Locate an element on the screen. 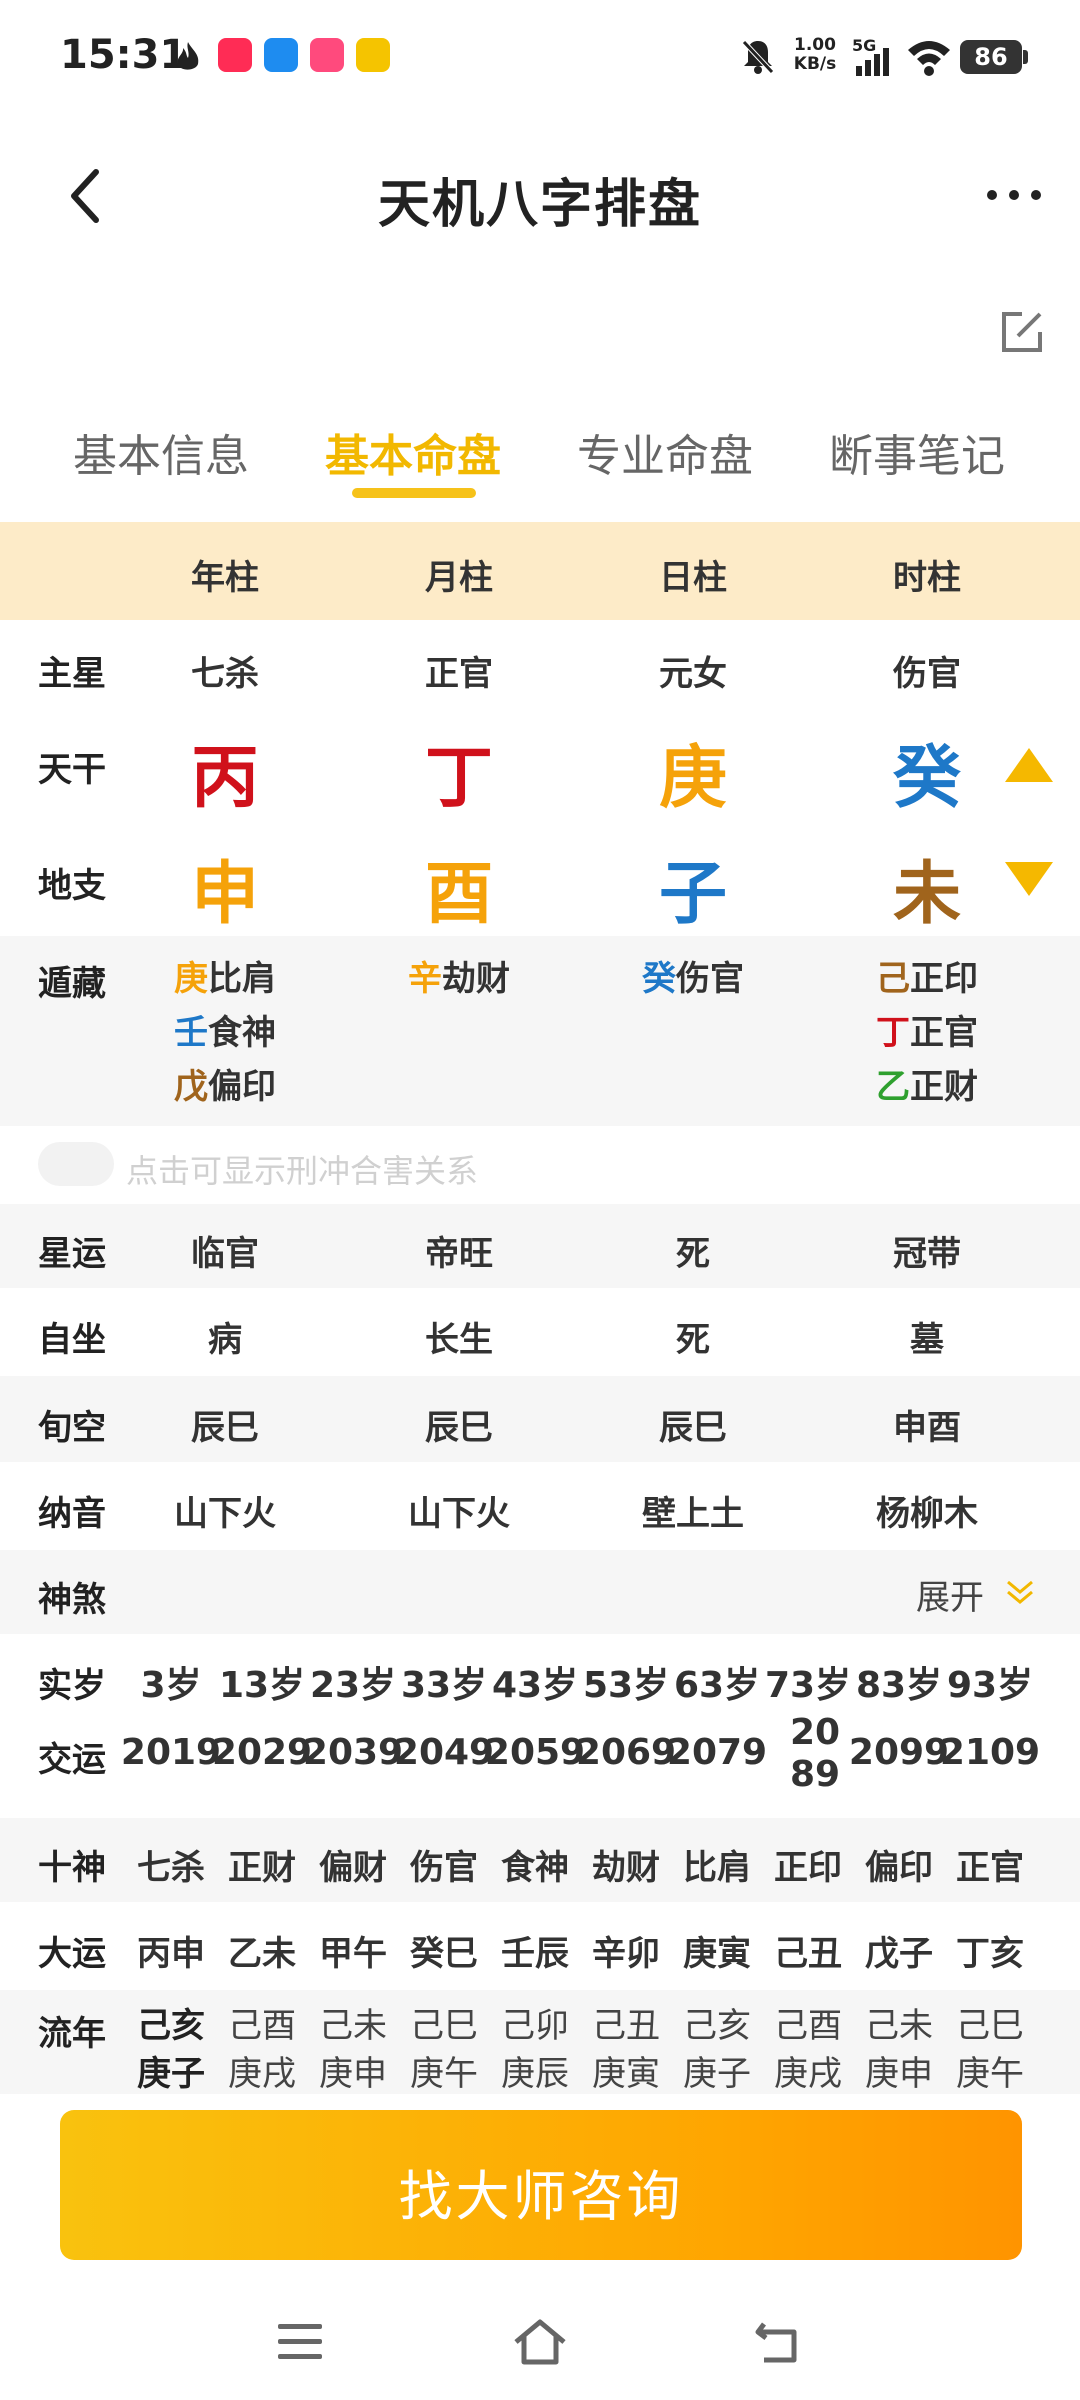 The width and height of the screenshot is (1080, 2400). signal-icon is located at coordinates (872, 62).